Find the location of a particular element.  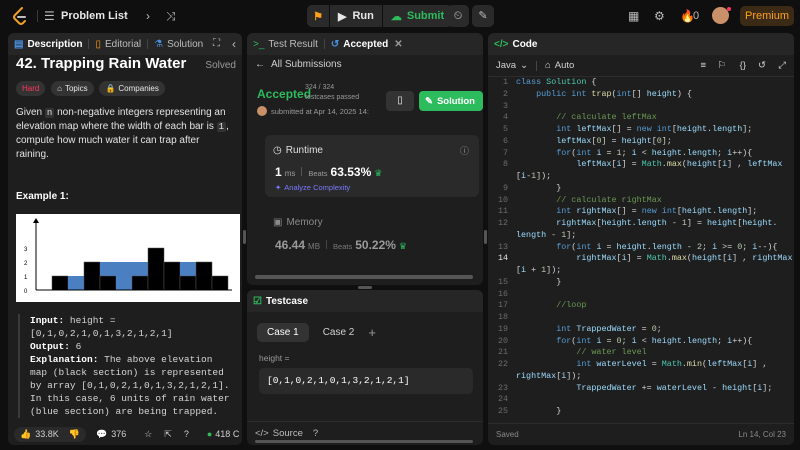

shuffle-icon: ⤨ is located at coordinates (171, 16).